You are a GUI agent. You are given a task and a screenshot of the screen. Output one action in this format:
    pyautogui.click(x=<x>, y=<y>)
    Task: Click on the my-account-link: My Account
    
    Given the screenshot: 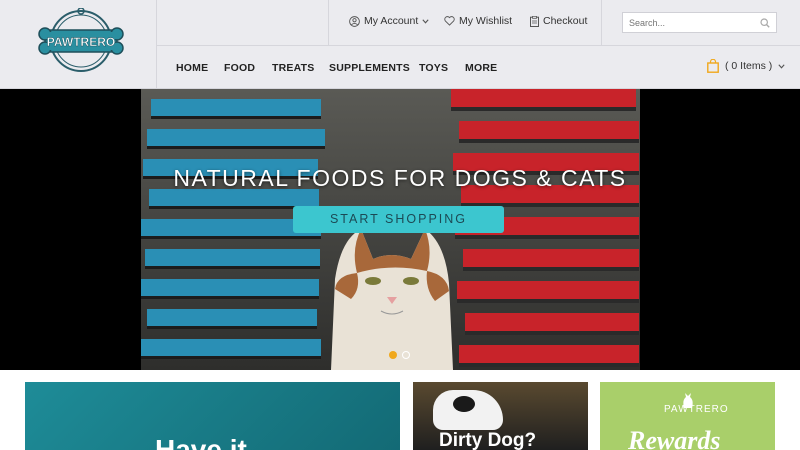 What is the action you would take?
    pyautogui.click(x=389, y=21)
    